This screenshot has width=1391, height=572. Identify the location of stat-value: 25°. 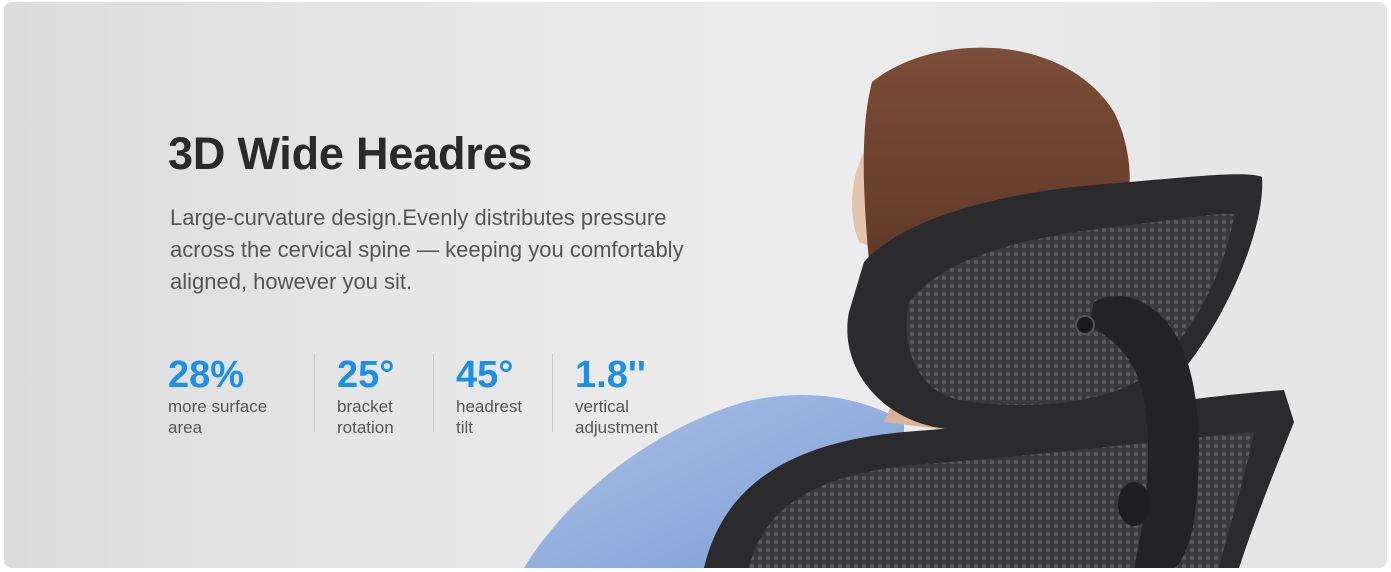
(366, 375).